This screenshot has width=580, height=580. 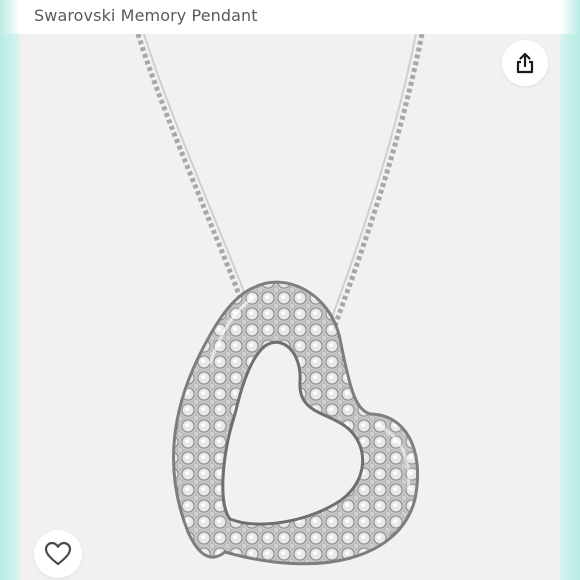 I want to click on share-icon, so click(x=525, y=63).